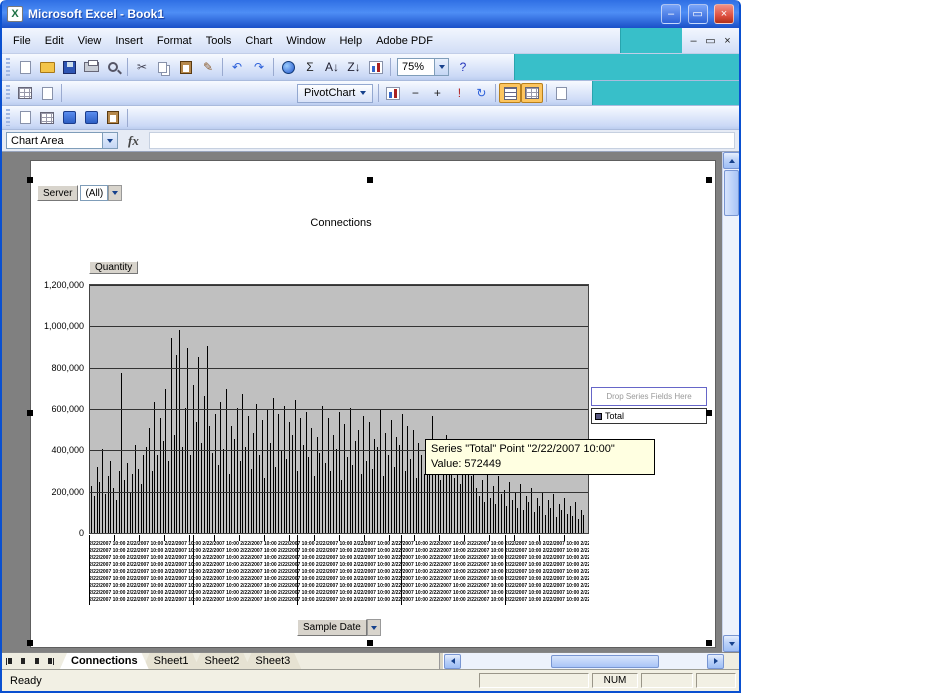  Describe the element at coordinates (69, 67) in the screenshot. I see `save-icon` at that location.